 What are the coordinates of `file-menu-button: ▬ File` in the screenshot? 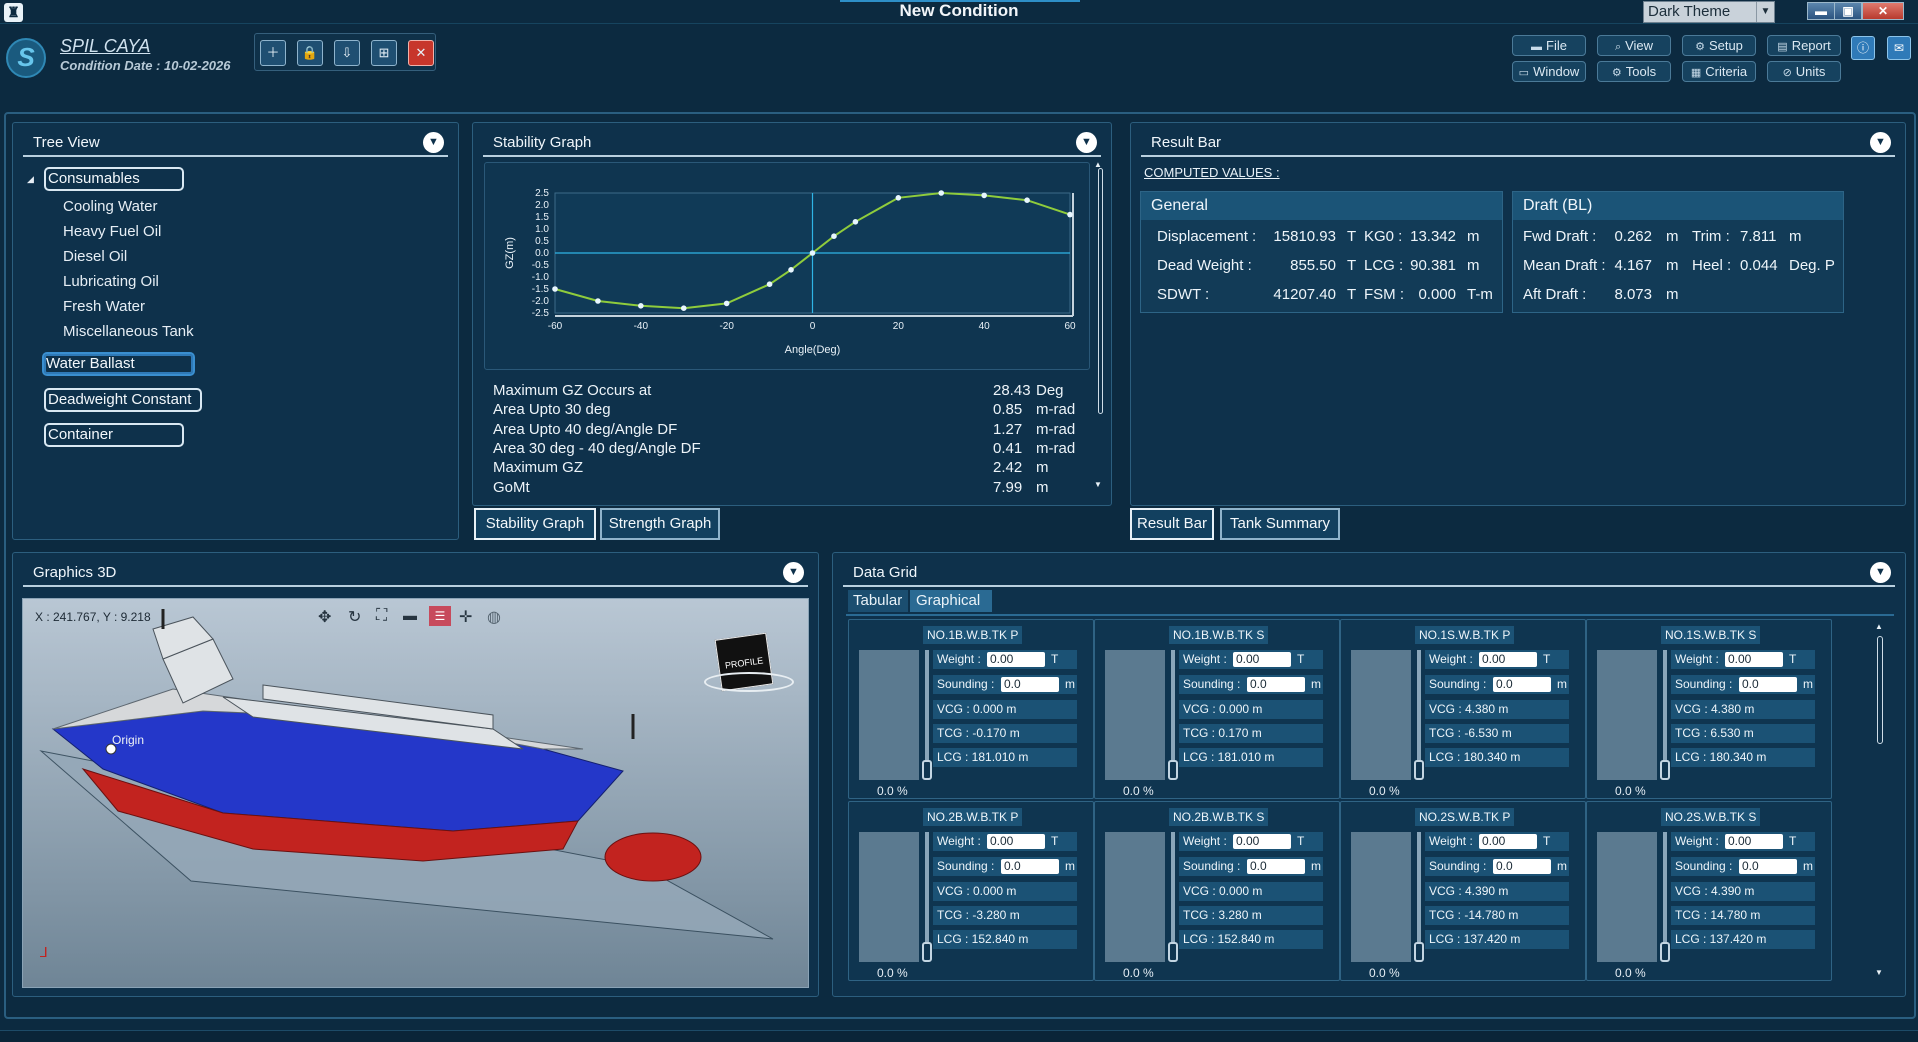 It's located at (1549, 45).